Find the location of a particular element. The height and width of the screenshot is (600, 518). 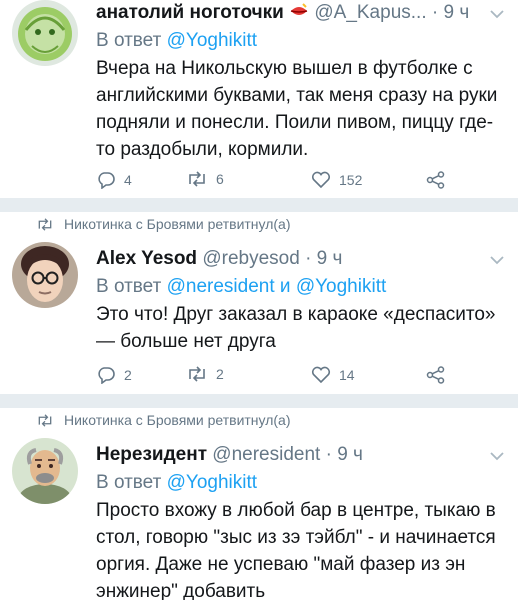

author-name: Alex Yesod is located at coordinates (146, 258).